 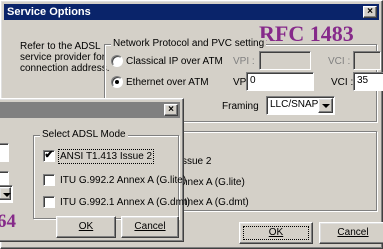 I want to click on dialog-cancel-label: Cancel, so click(x=150, y=226).